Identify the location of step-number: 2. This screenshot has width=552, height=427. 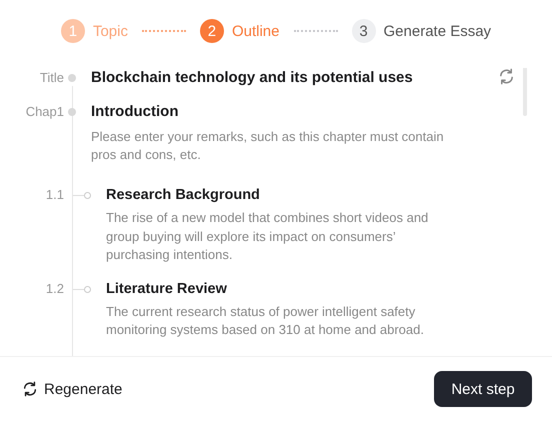
(212, 31).